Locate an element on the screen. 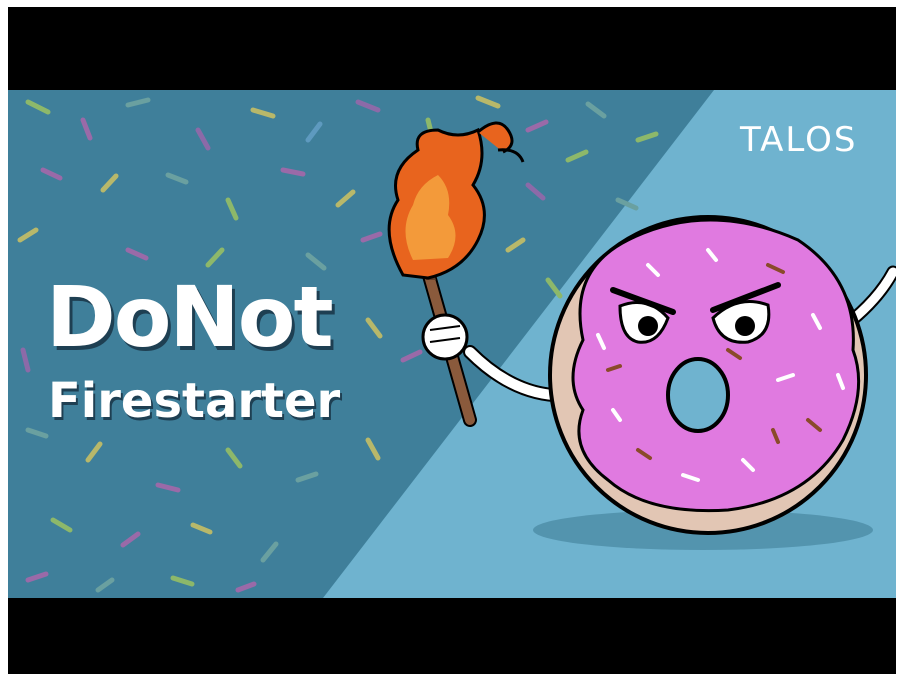  donut-hole is located at coordinates (698, 395).